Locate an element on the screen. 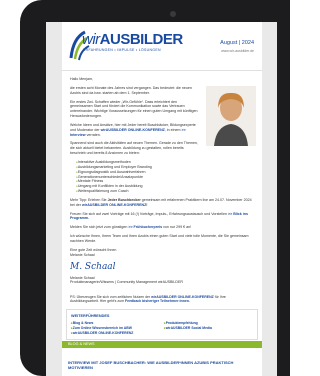 This screenshot has width=320, height=376. link-social-media: wirAUSBILDER Social Media is located at coordinates (208, 328).